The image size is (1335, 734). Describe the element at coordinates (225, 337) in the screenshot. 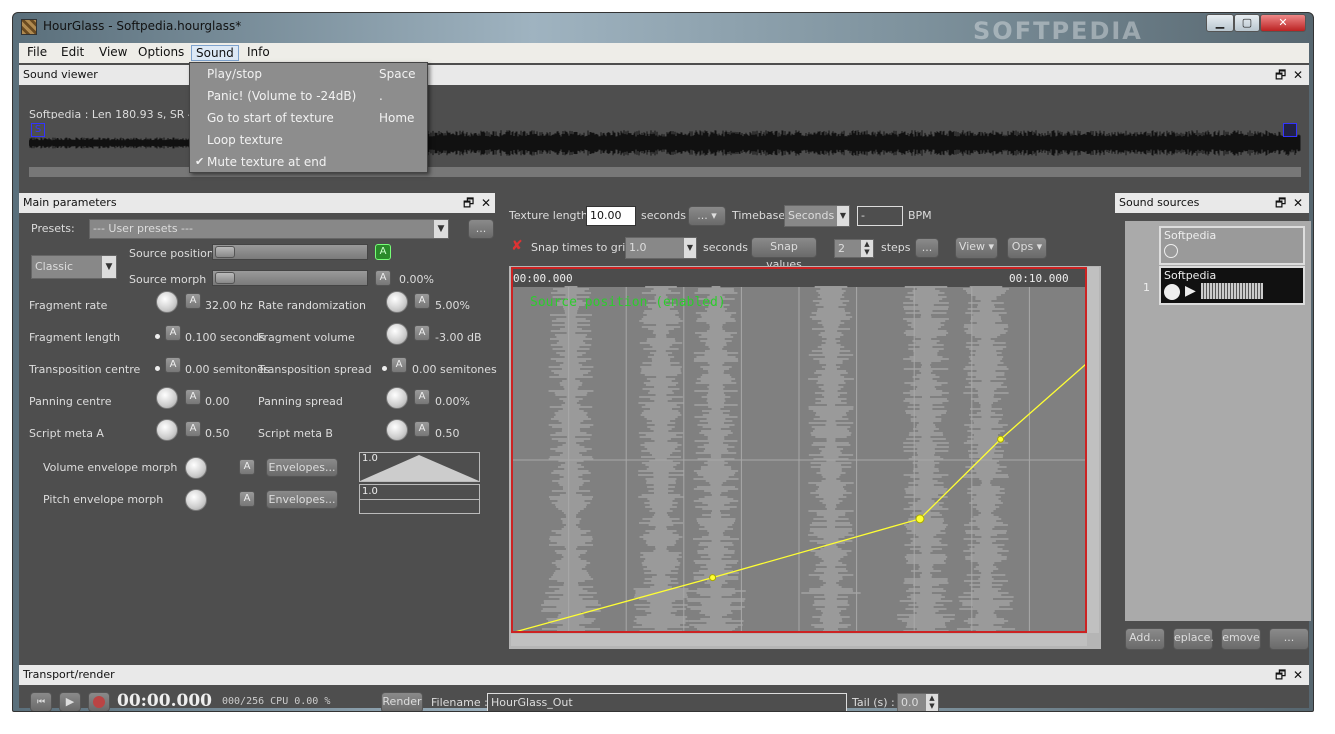

I see `param-value: 0.100 seconds` at that location.